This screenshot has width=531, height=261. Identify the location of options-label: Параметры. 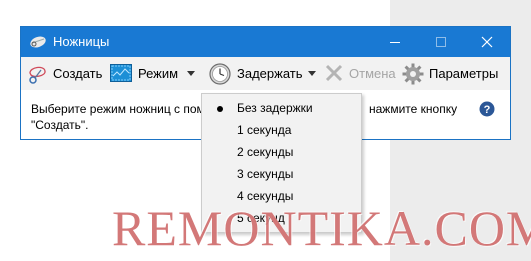
(464, 73).